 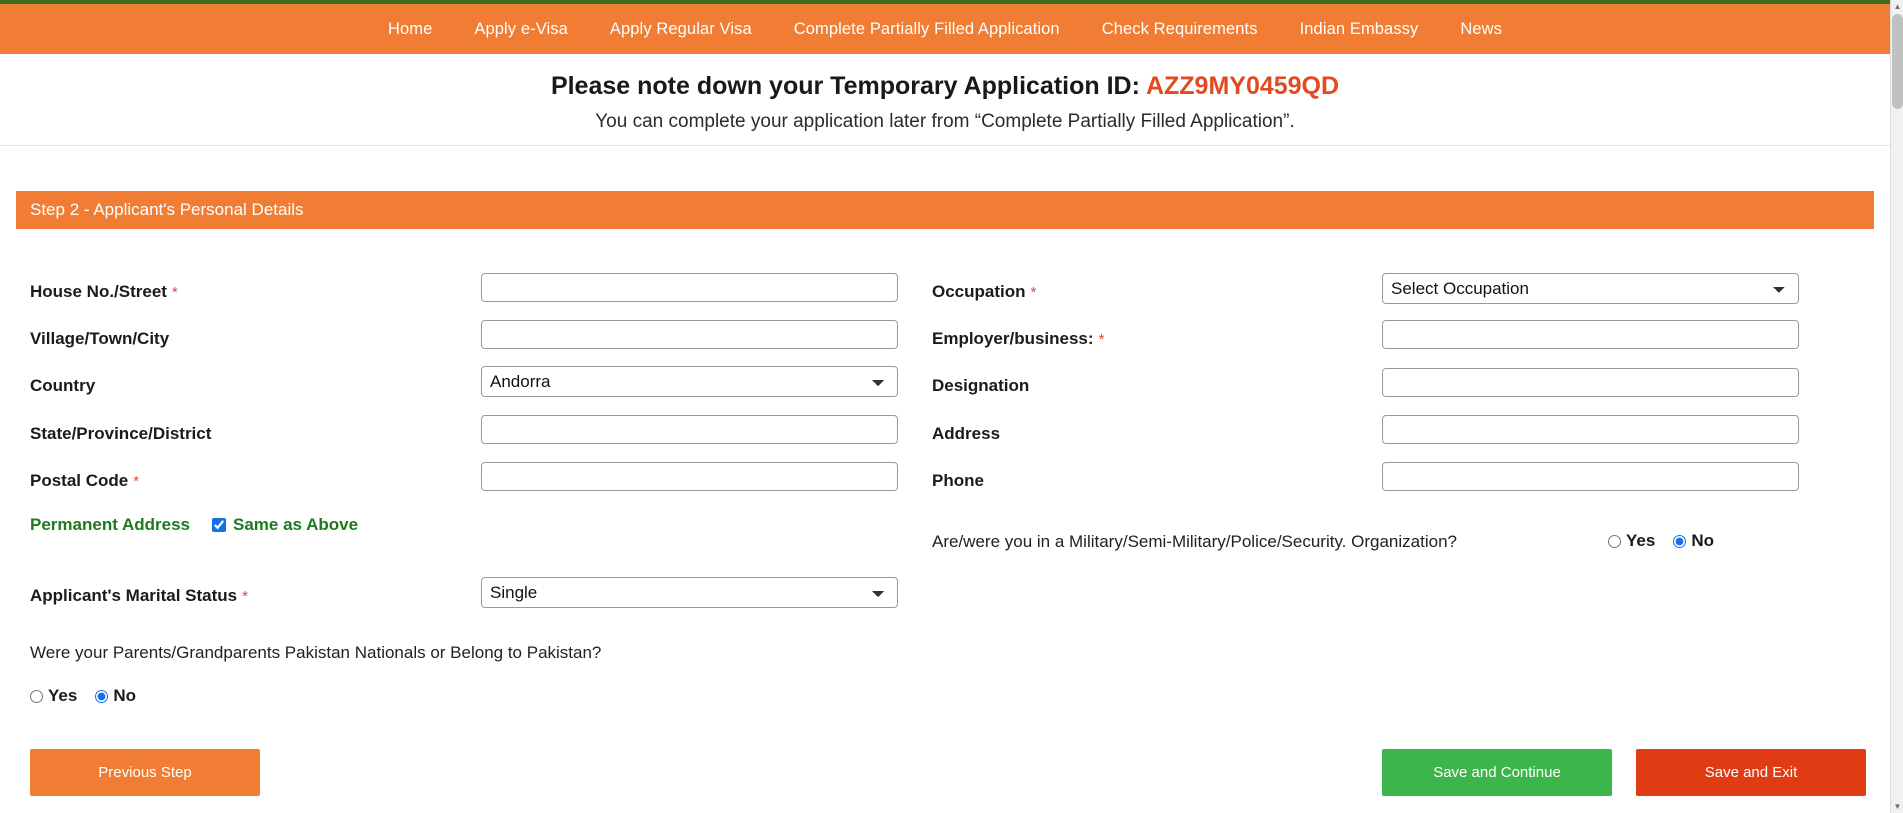 What do you see at coordinates (63, 385) in the screenshot?
I see `label-country: Country` at bounding box center [63, 385].